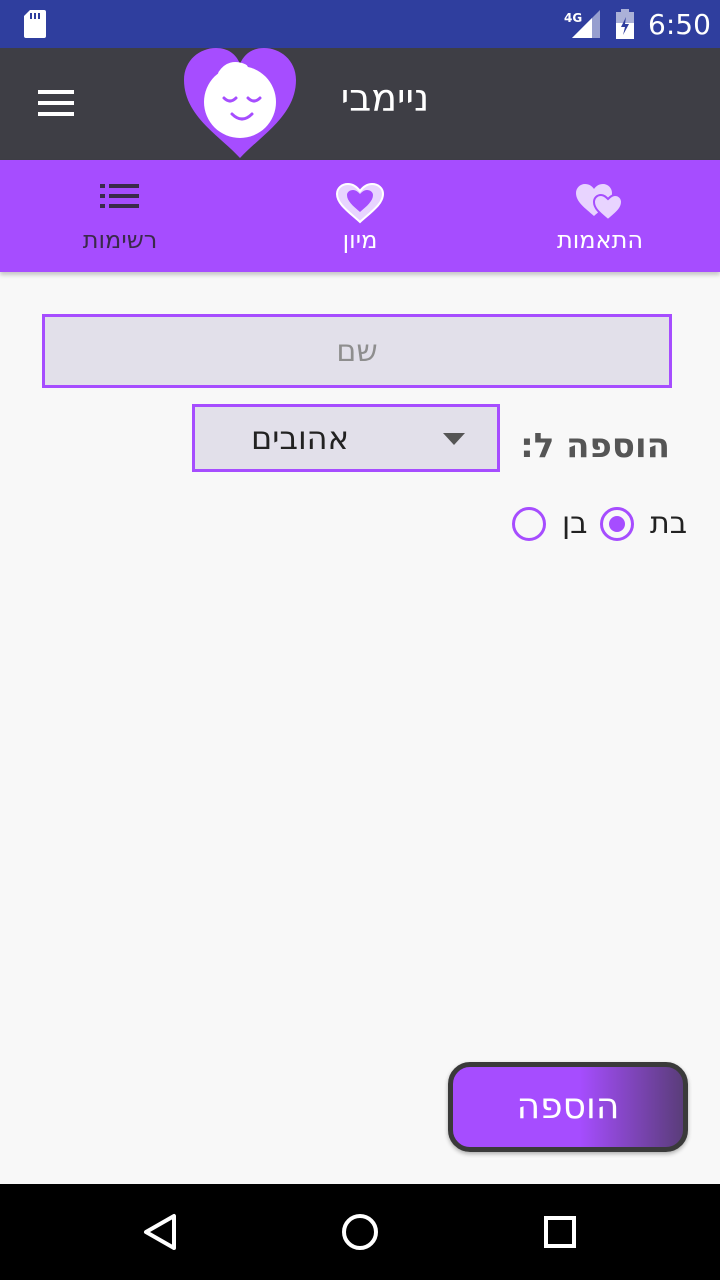 This screenshot has width=720, height=1280. I want to click on name-input, so click(357, 351).